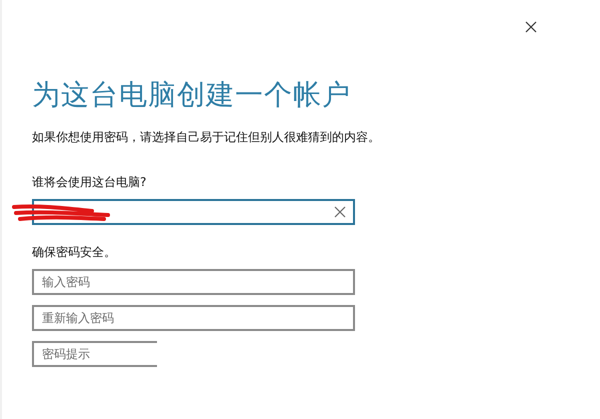 This screenshot has height=419, width=600. I want to click on clear-icon, so click(340, 212).